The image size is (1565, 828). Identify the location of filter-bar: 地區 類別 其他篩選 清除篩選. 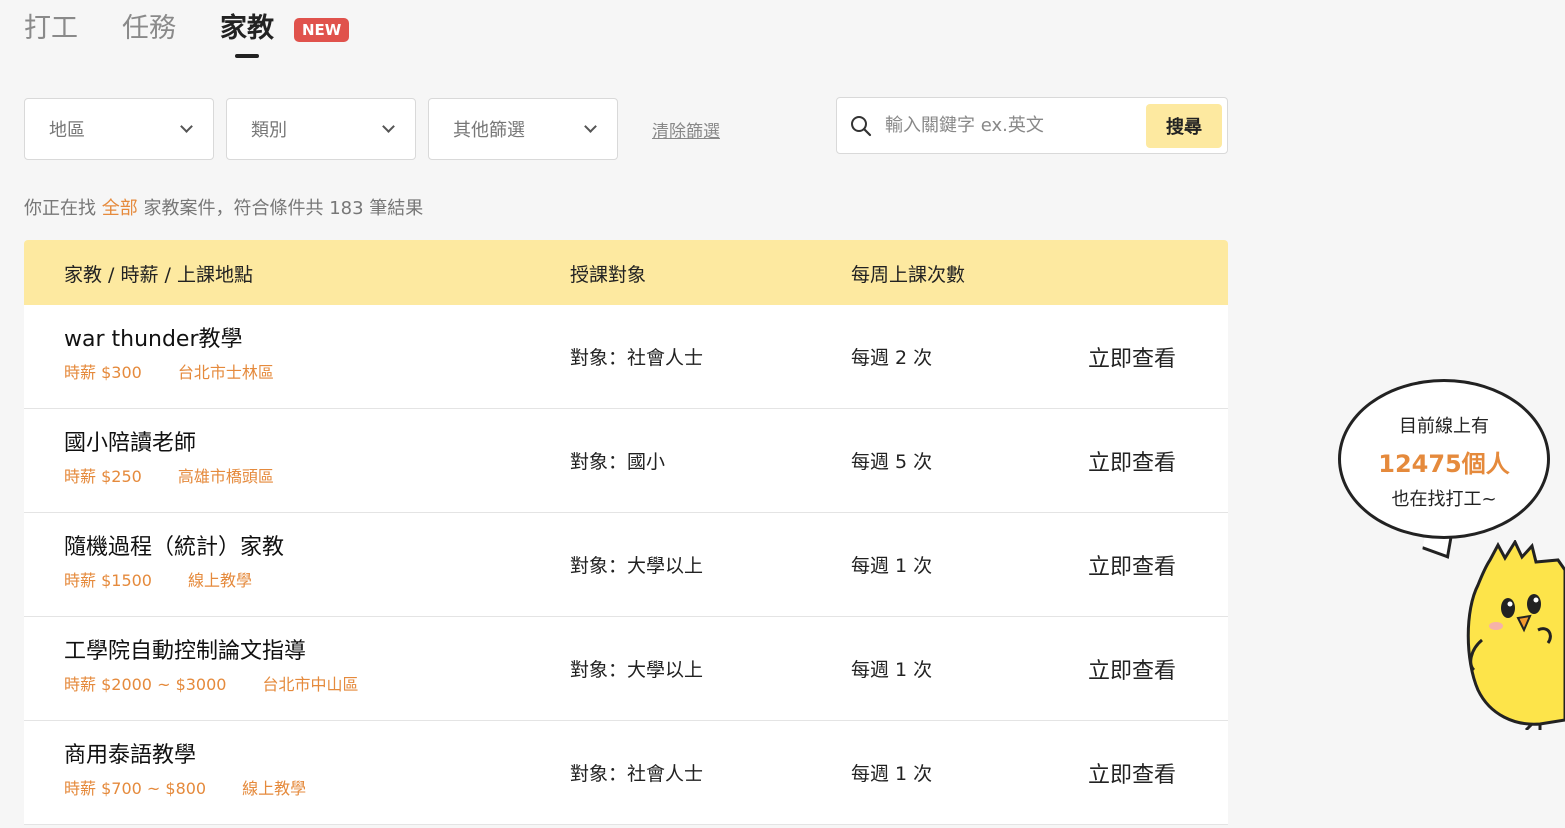
(372, 129).